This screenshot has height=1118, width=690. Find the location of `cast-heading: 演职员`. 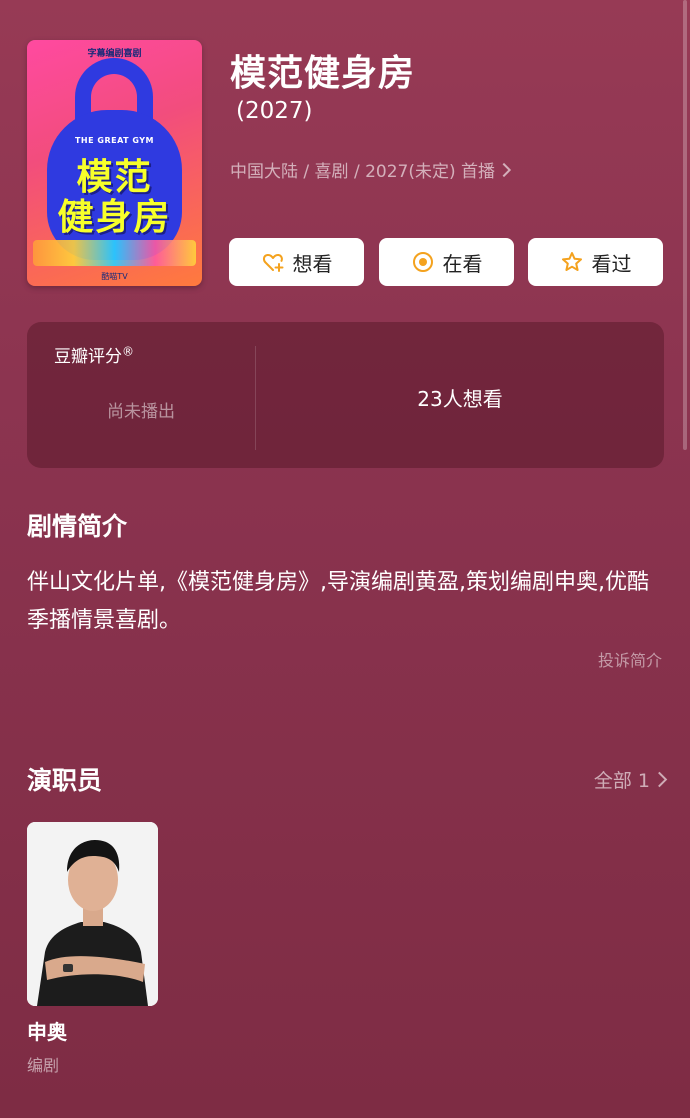

cast-heading: 演职员 is located at coordinates (65, 780).